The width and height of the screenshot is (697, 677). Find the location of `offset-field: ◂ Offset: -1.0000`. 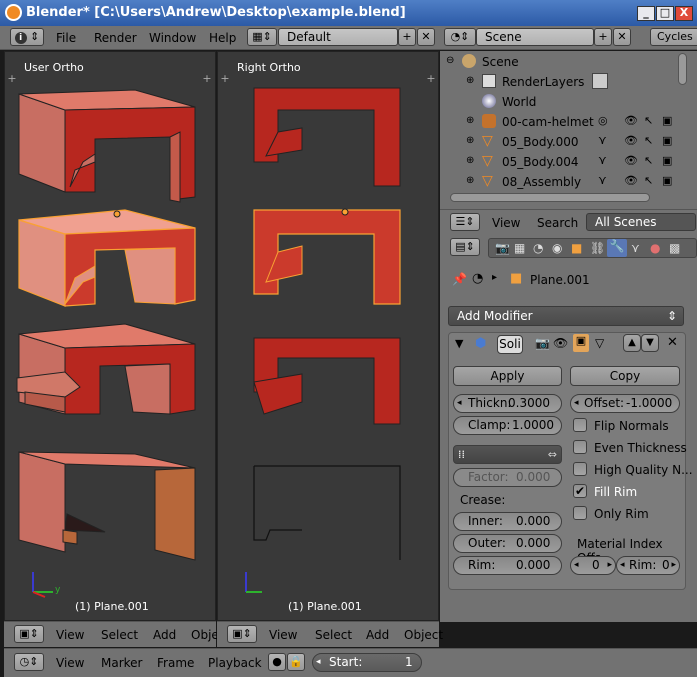

offset-field: ◂ Offset: -1.0000 is located at coordinates (625, 403).